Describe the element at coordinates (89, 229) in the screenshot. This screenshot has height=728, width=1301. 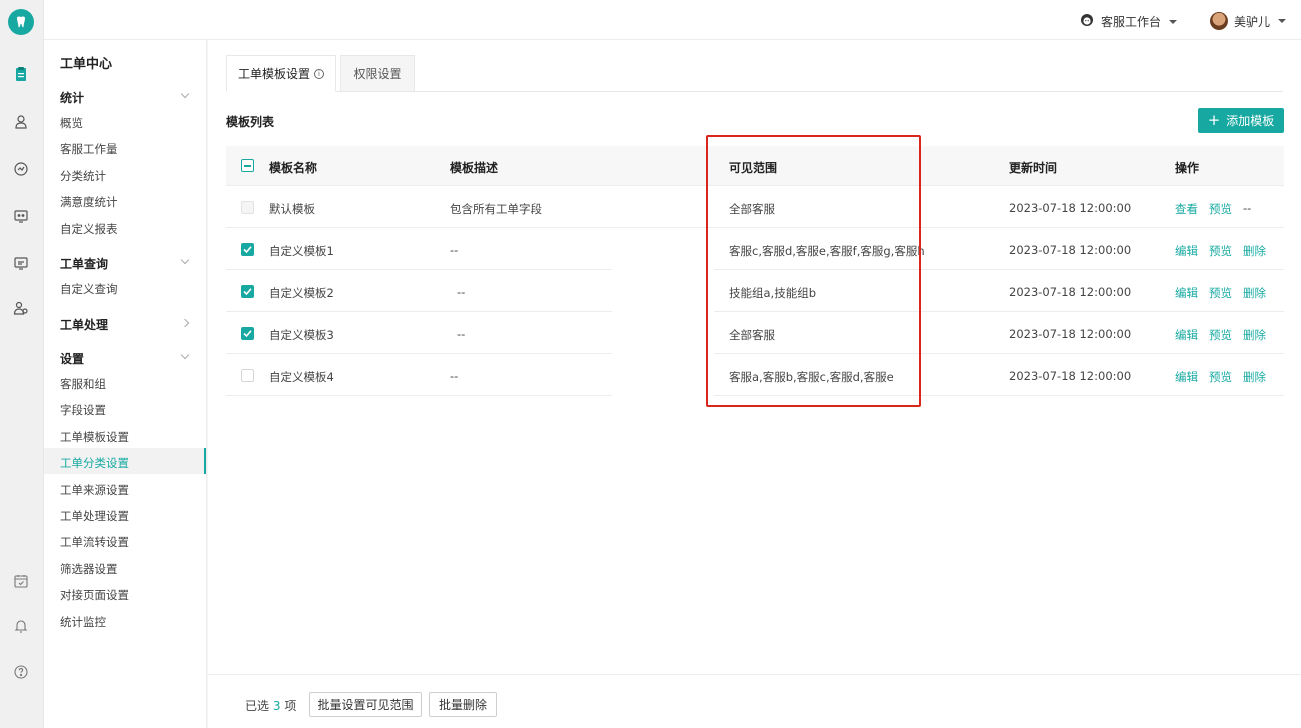
I see `sidebar-item-custom-report: 自定义报表` at that location.